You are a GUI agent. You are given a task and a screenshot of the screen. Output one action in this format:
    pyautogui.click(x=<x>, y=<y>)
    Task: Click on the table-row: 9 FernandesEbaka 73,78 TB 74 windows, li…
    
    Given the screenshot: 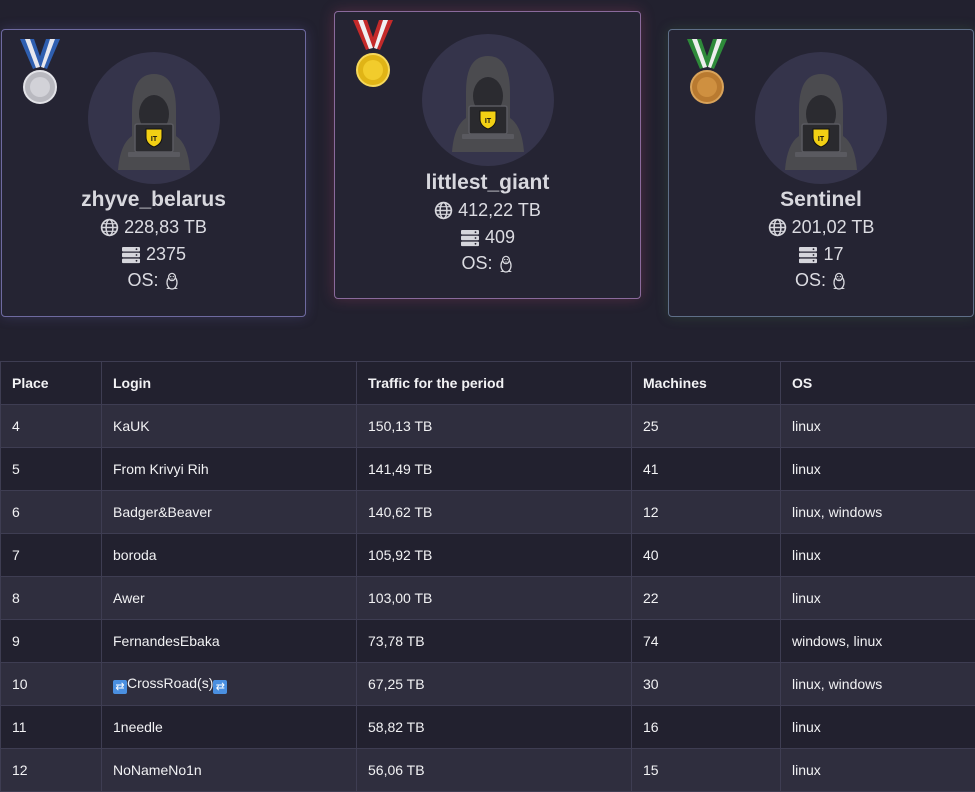 What is the action you would take?
    pyautogui.click(x=488, y=641)
    